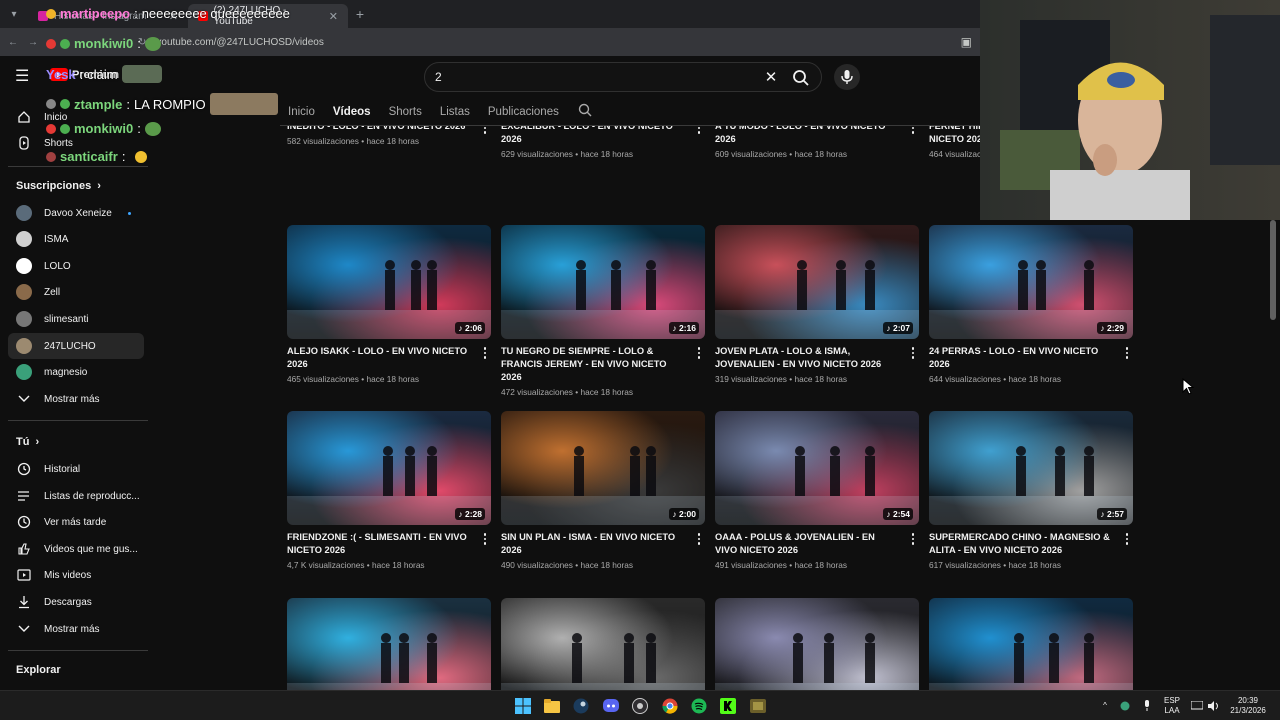 The height and width of the screenshot is (720, 1280). What do you see at coordinates (33, 42) in the screenshot?
I see `forward-icon: →` at bounding box center [33, 42].